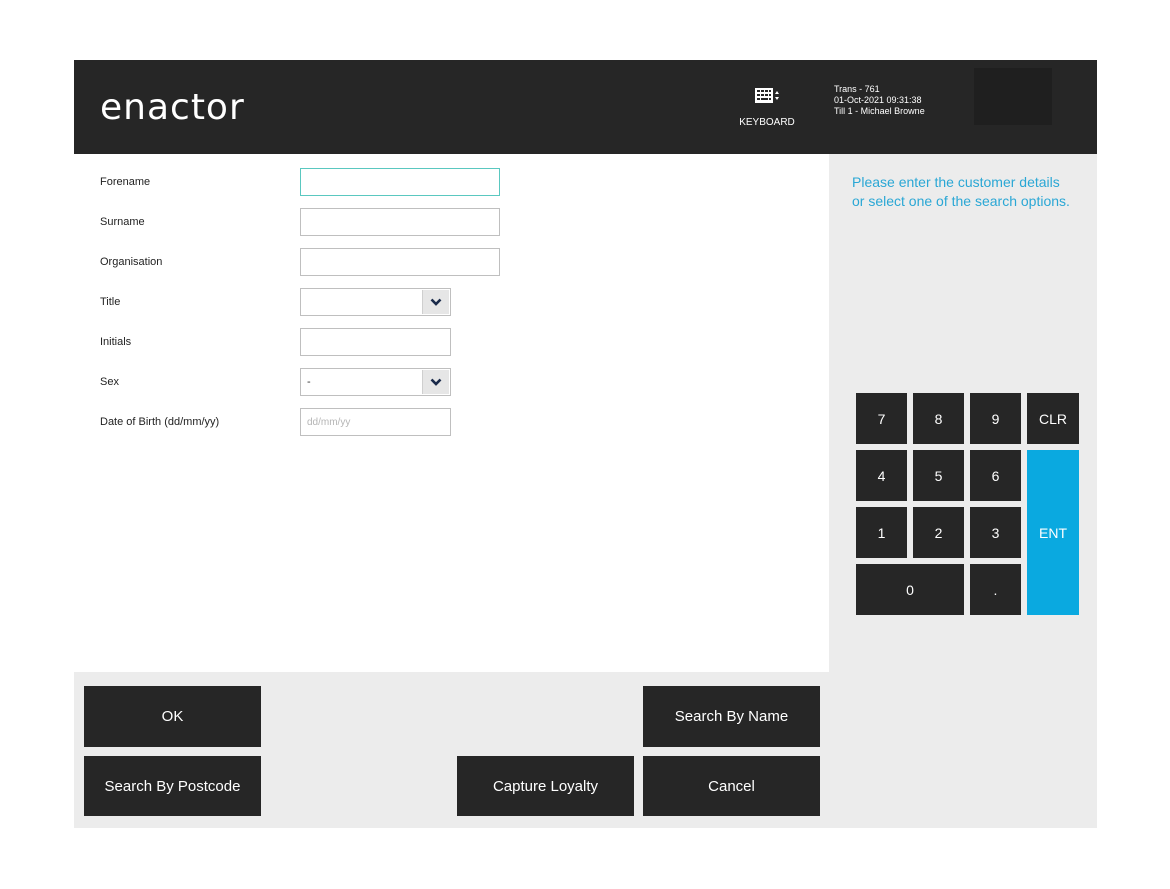  I want to click on surname-label: Surname, so click(122, 222).